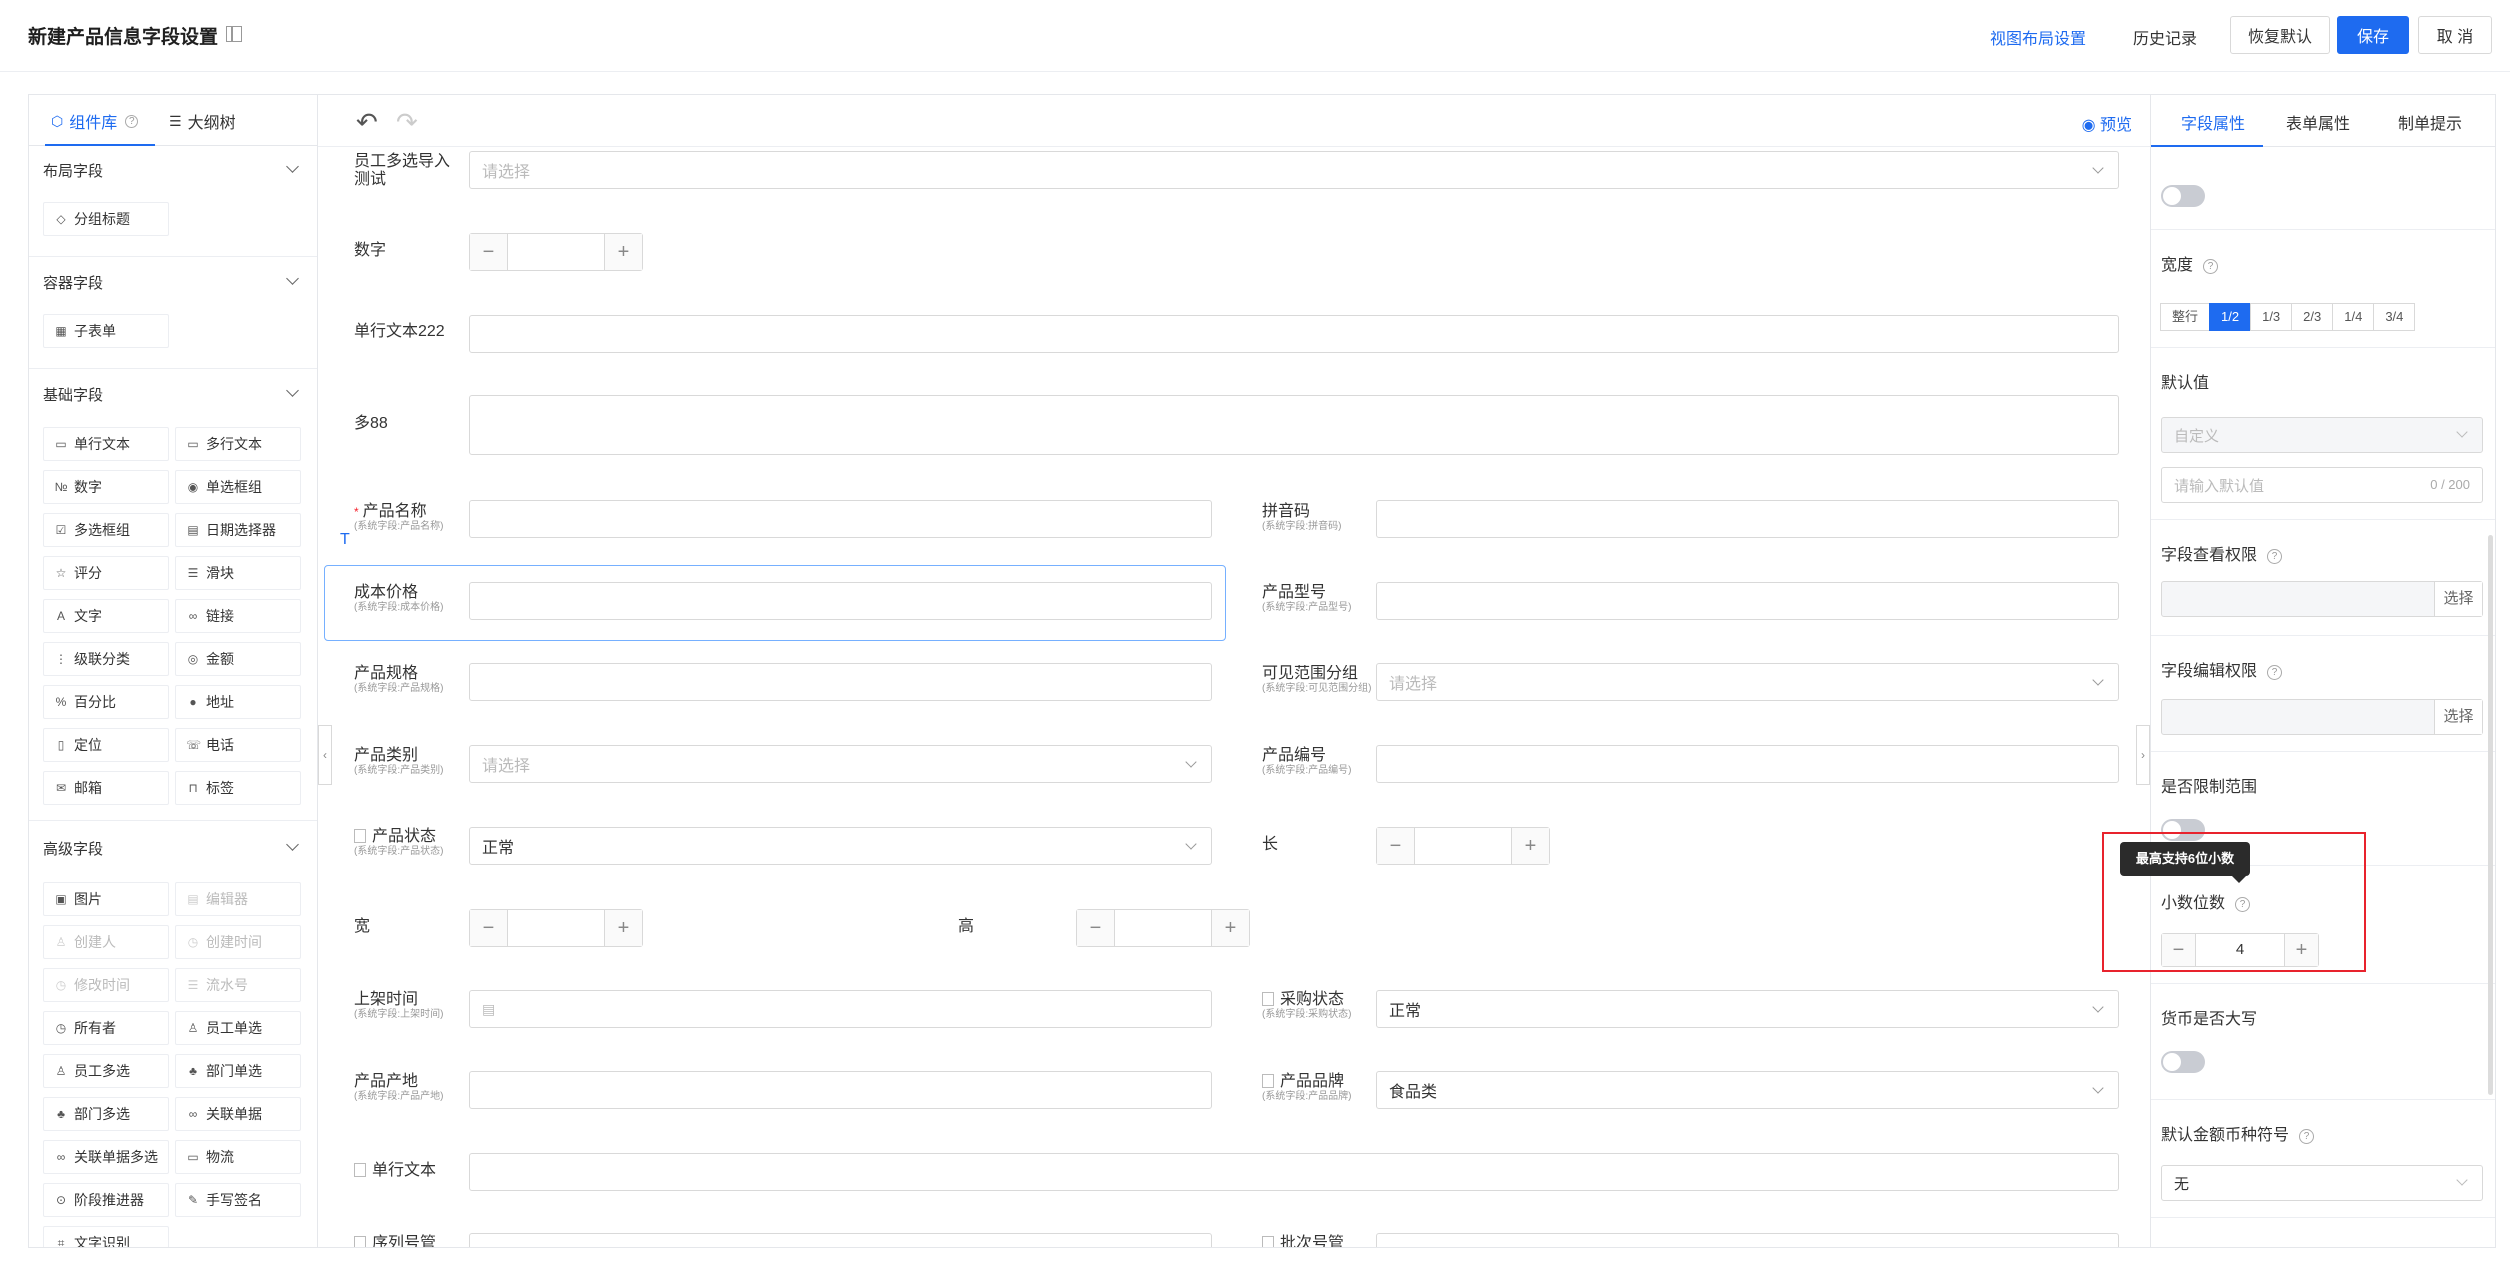  What do you see at coordinates (2280, 35) in the screenshot?
I see `reset-button: 恢复默认` at bounding box center [2280, 35].